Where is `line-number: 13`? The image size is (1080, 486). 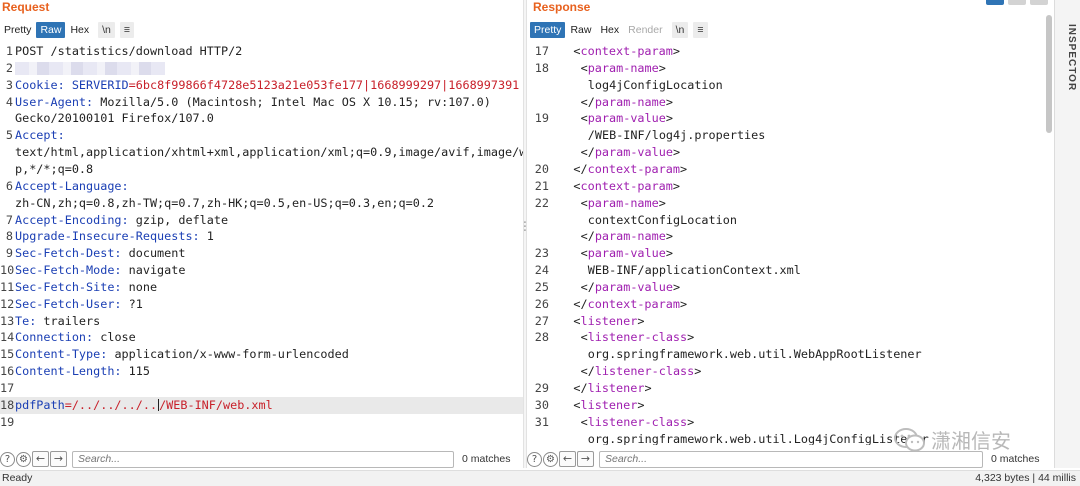
line-number: 13 is located at coordinates (7, 320).